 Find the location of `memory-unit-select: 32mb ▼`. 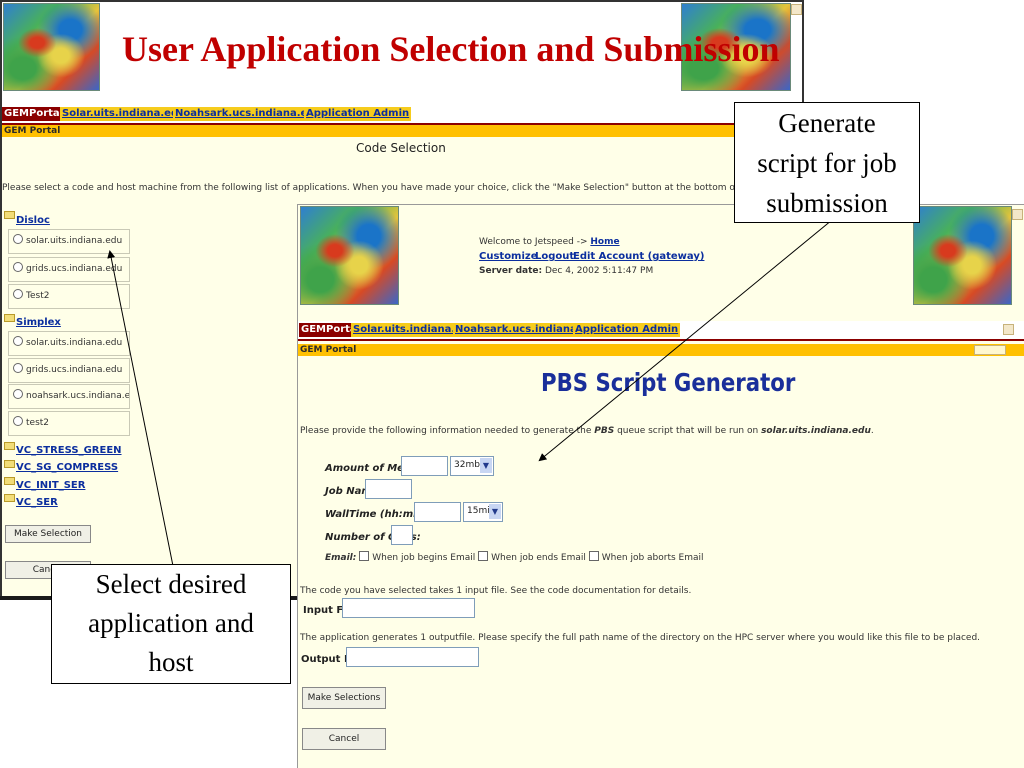

memory-unit-select: 32mb ▼ is located at coordinates (472, 466).